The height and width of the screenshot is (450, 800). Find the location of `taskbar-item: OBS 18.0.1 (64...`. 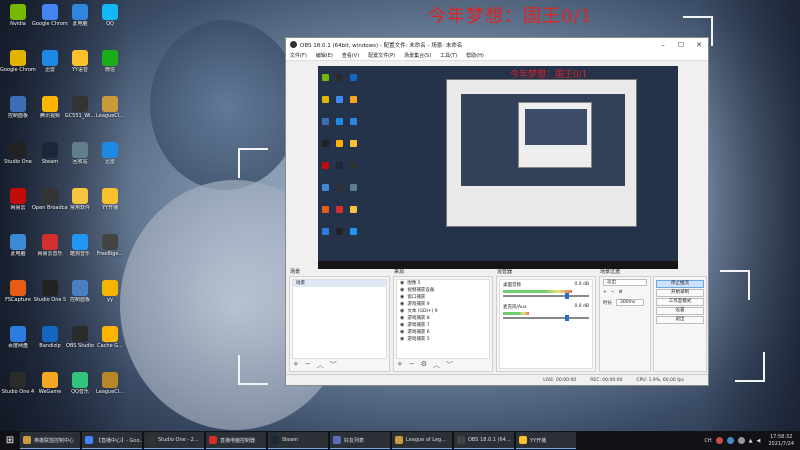

taskbar-item: OBS 18.0.1 (64... is located at coordinates (484, 440).